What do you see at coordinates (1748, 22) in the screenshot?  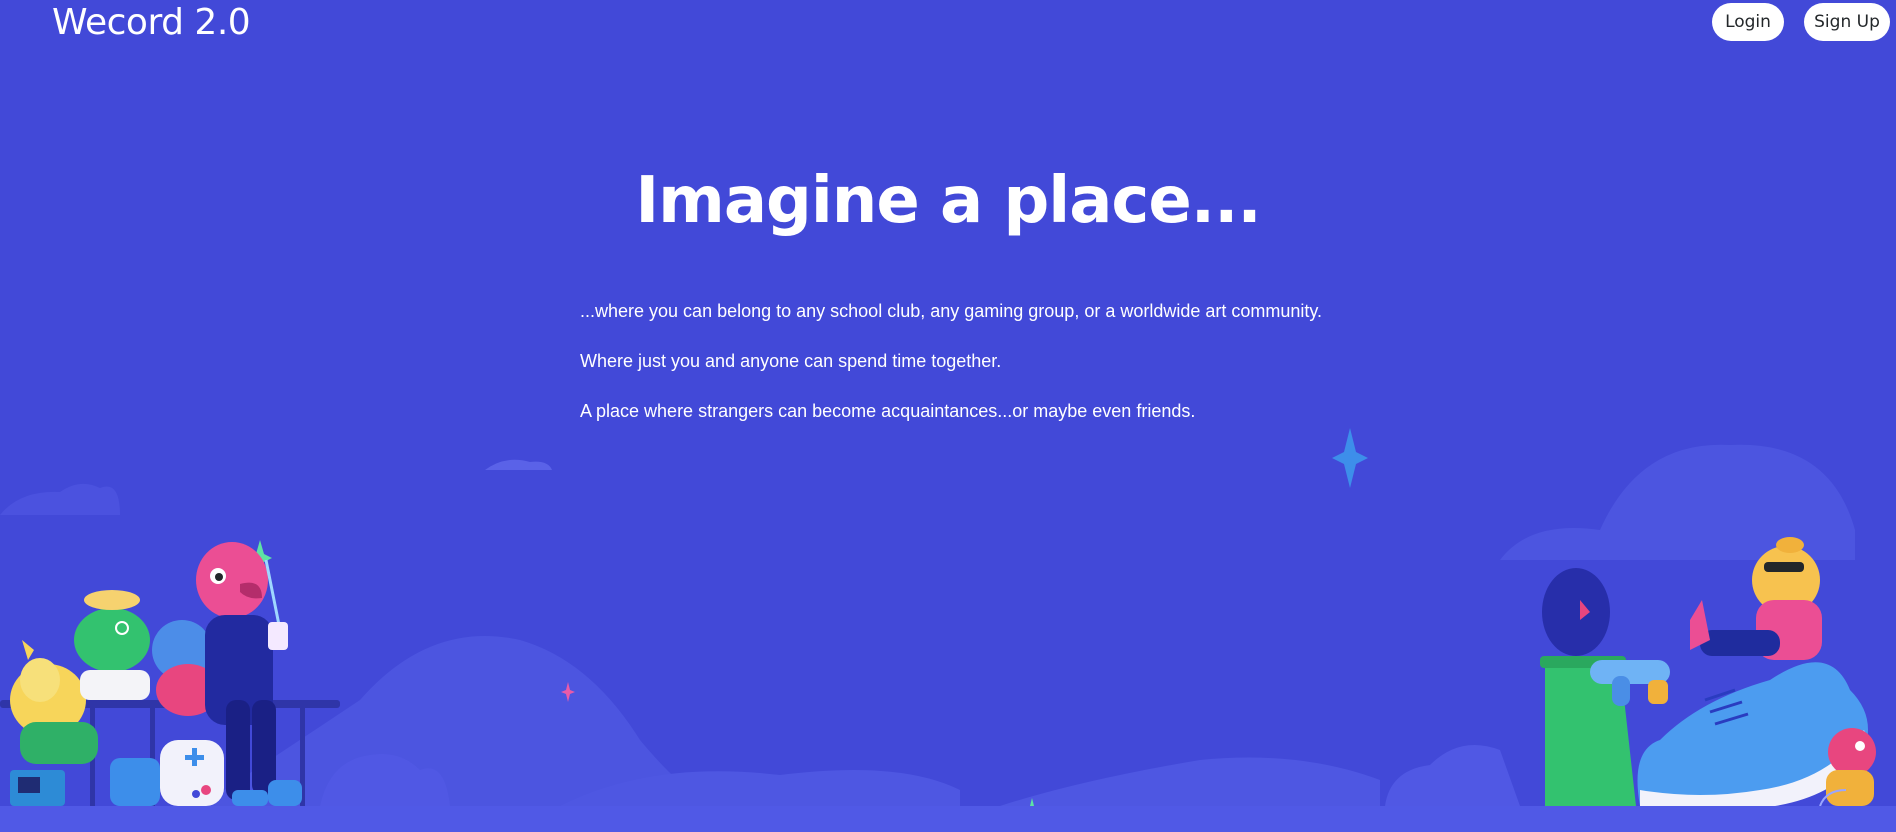 I see `login-button: Login` at bounding box center [1748, 22].